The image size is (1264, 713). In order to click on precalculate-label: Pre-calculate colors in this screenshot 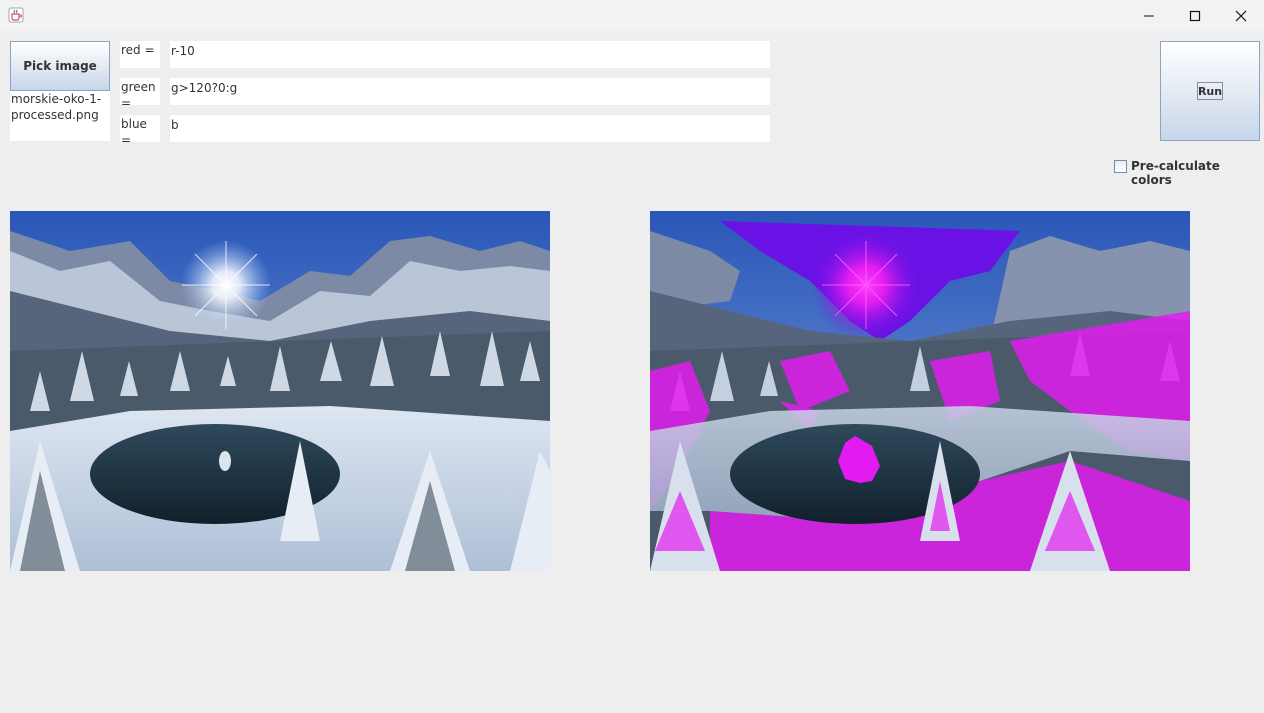, I will do `click(1175, 173)`.